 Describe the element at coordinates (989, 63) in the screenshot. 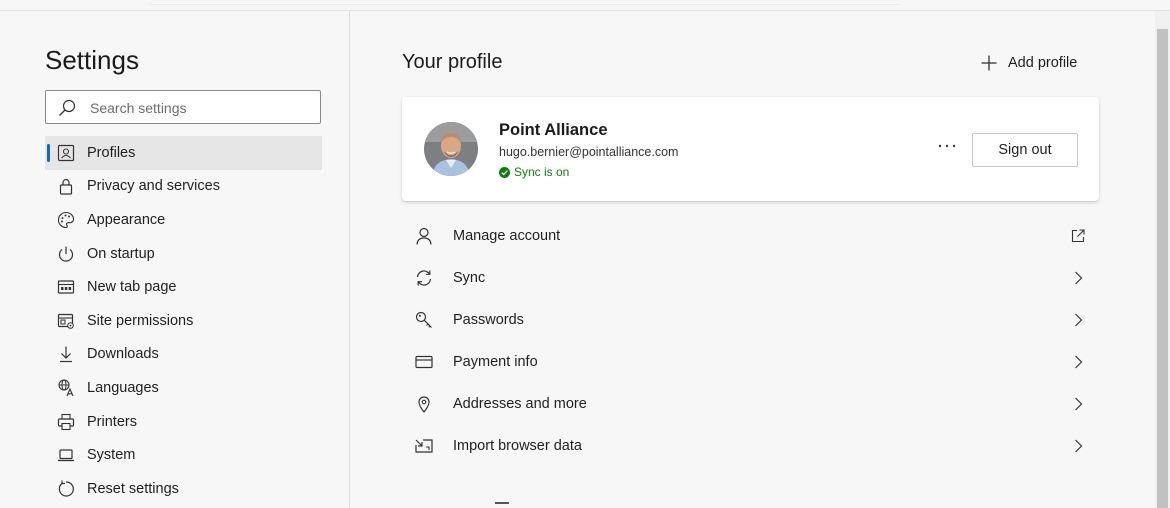

I see `plus-icon` at that location.